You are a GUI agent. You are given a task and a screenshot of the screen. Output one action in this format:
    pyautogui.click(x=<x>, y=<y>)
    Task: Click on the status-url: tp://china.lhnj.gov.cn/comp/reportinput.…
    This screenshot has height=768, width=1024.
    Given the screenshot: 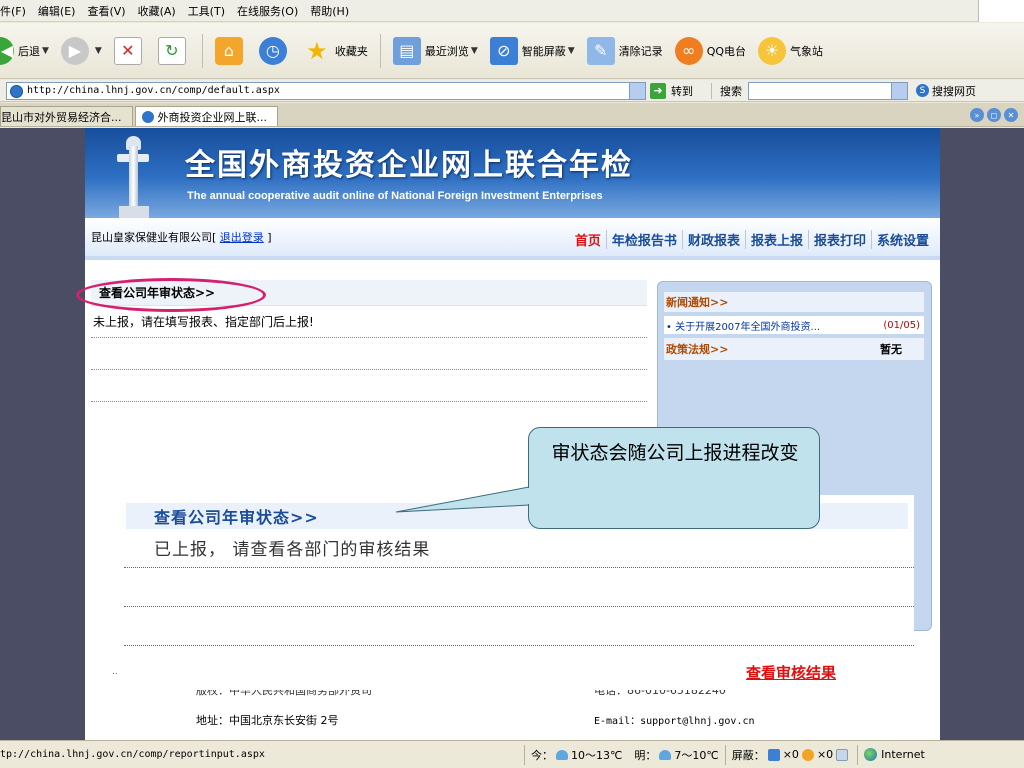 What is the action you would take?
    pyautogui.click(x=132, y=754)
    